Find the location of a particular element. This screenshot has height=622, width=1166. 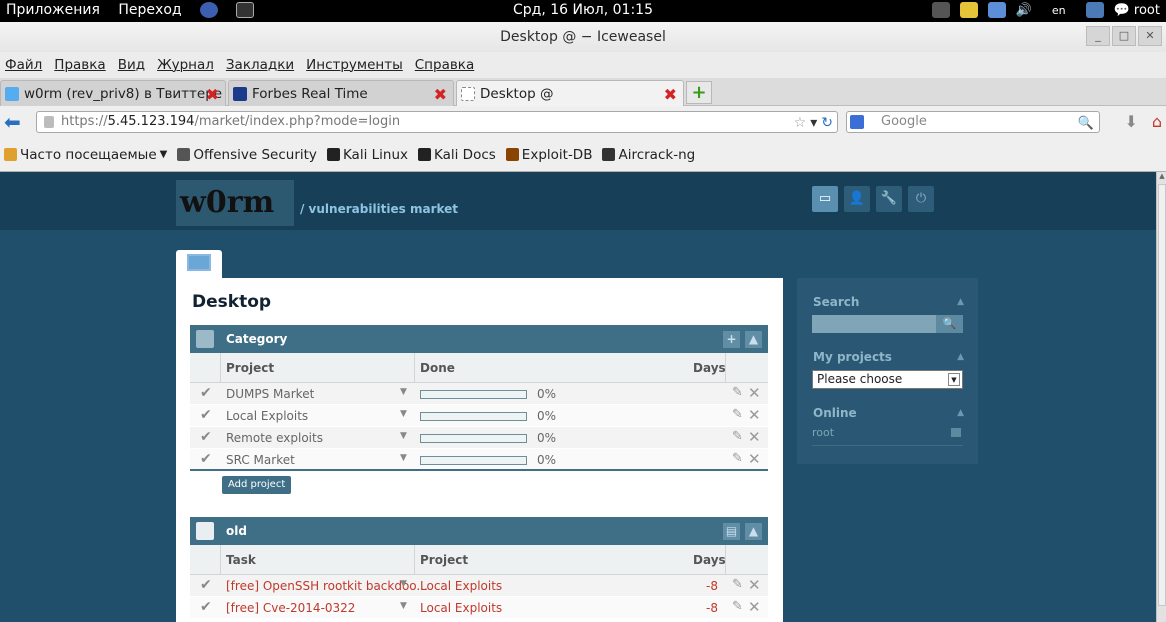

table-row: ✔ Remote exploits ▼ 0% ✎ ✕ is located at coordinates (479, 438).